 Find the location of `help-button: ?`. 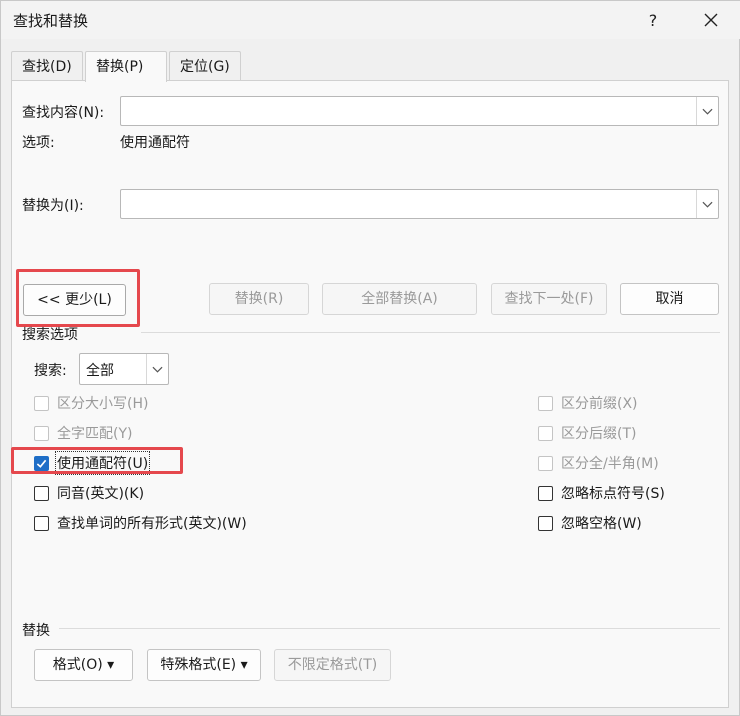

help-button: ? is located at coordinates (653, 20).